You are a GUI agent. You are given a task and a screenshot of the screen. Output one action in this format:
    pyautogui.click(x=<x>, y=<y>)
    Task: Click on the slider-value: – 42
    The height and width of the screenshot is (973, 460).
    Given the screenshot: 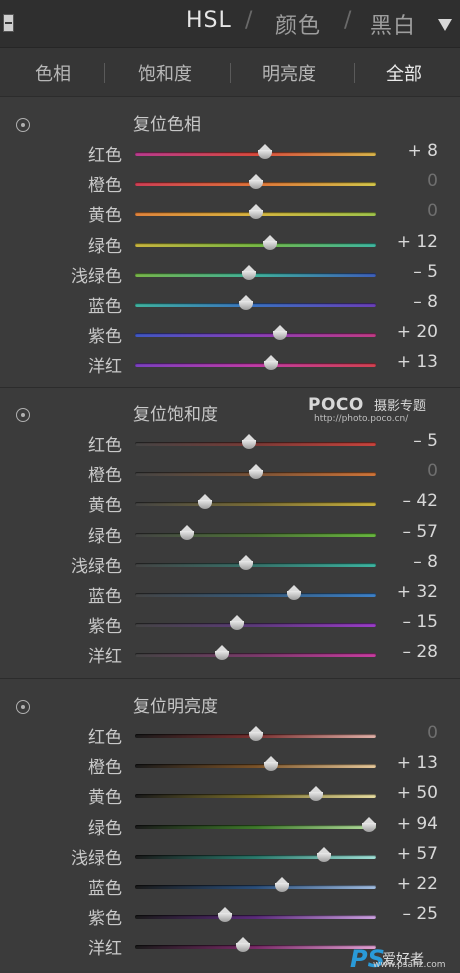 What is the action you would take?
    pyautogui.click(x=420, y=501)
    